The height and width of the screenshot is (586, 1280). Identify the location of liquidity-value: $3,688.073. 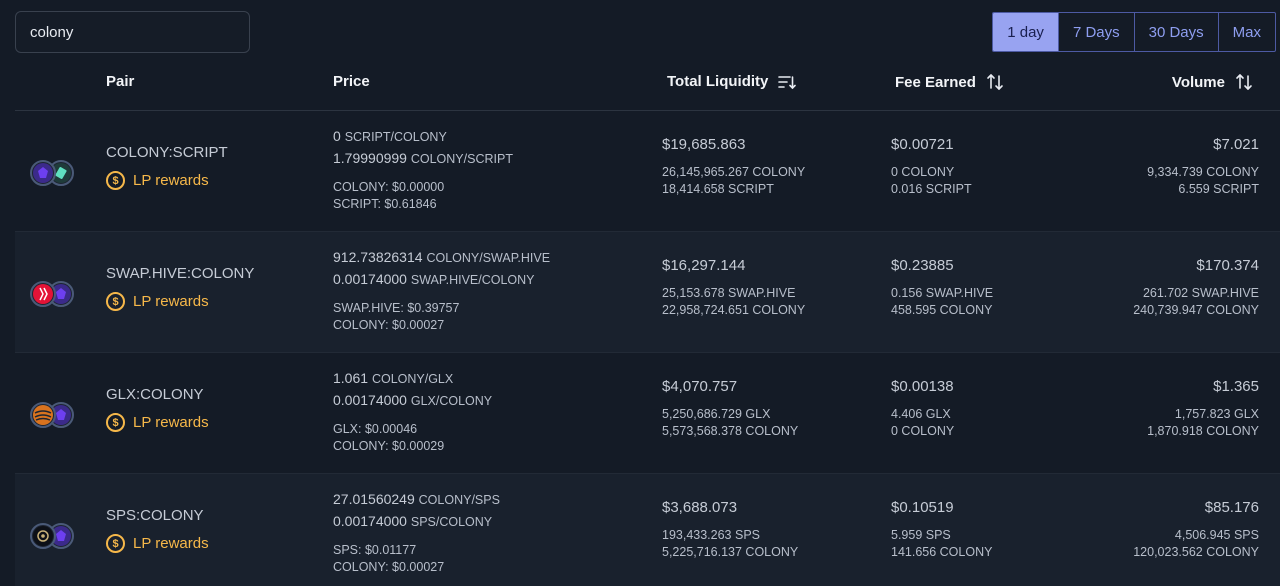
(700, 507).